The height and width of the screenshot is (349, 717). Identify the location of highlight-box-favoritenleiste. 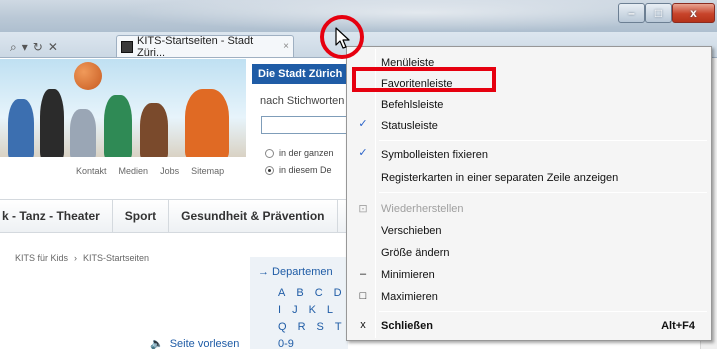
(424, 79).